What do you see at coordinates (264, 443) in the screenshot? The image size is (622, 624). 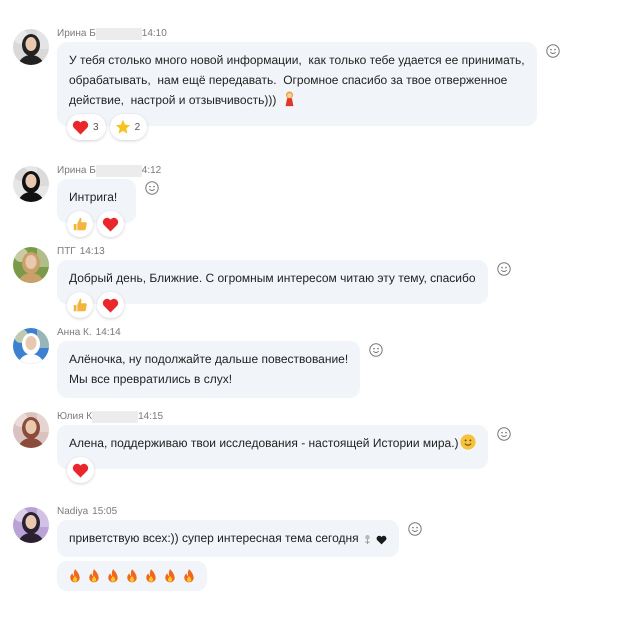 I see `message-text: Алена, поддерживаю твои исследования - настоящей Истории мира.)` at bounding box center [264, 443].